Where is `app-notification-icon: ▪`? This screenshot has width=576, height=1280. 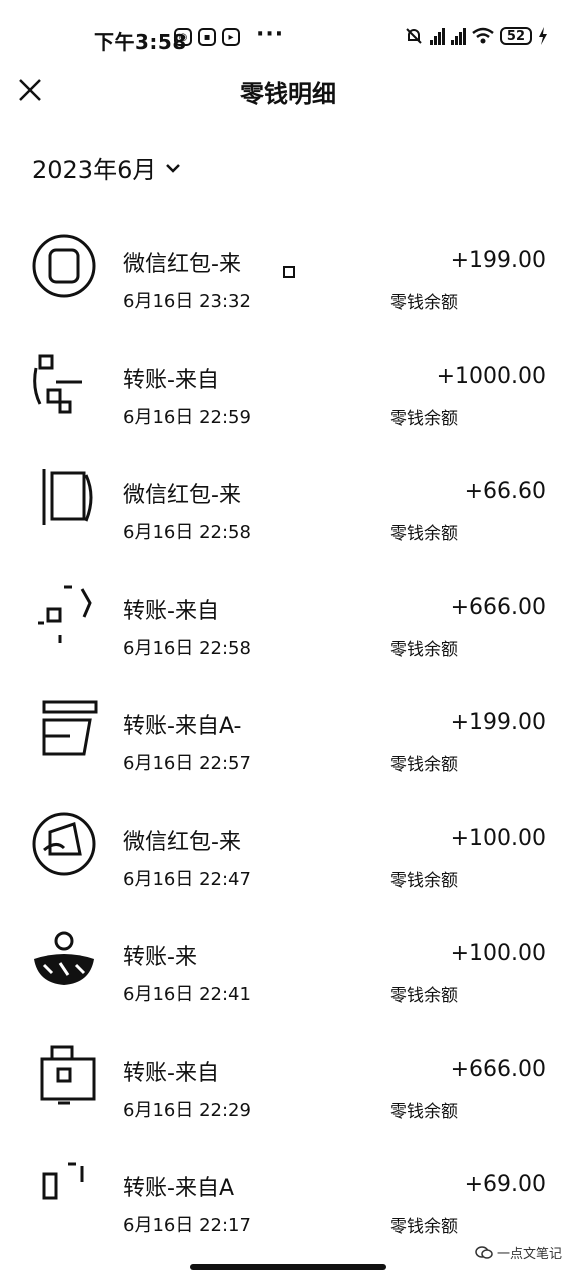 app-notification-icon: ▪ is located at coordinates (207, 37).